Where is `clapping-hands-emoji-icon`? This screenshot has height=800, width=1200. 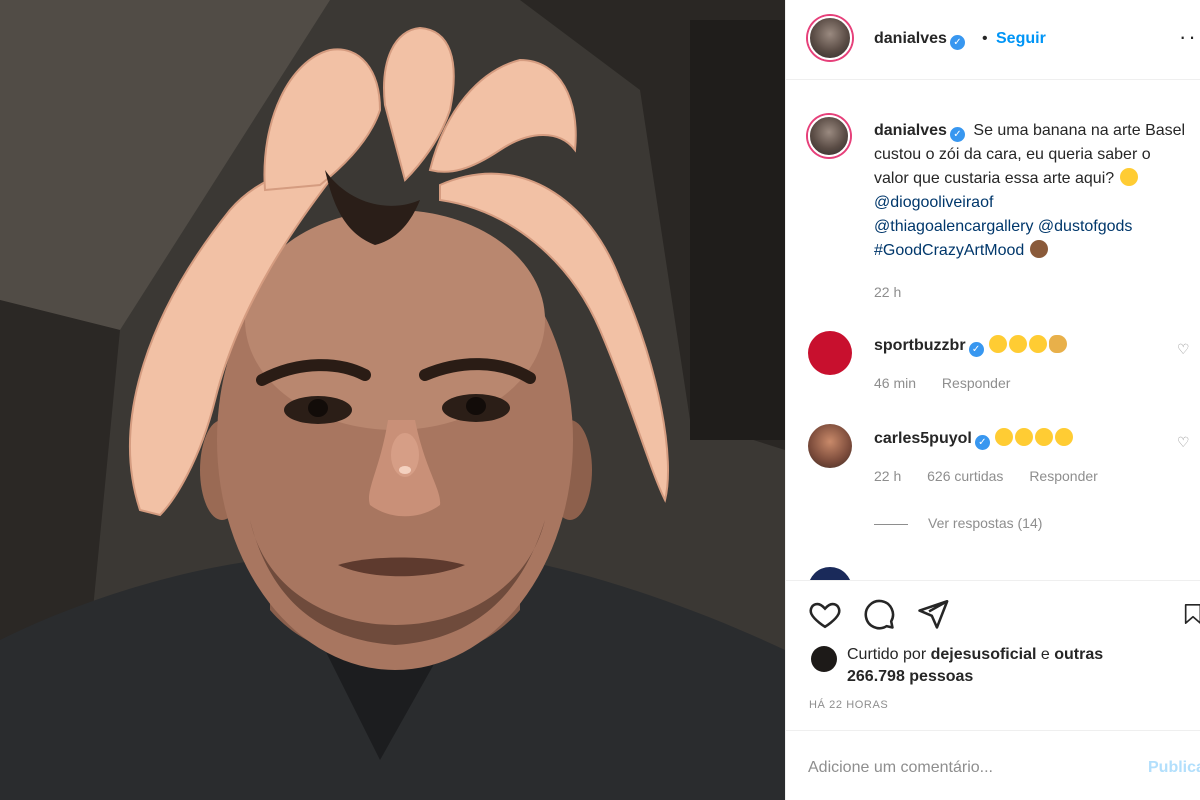 clapping-hands-emoji-icon is located at coordinates (1058, 344).